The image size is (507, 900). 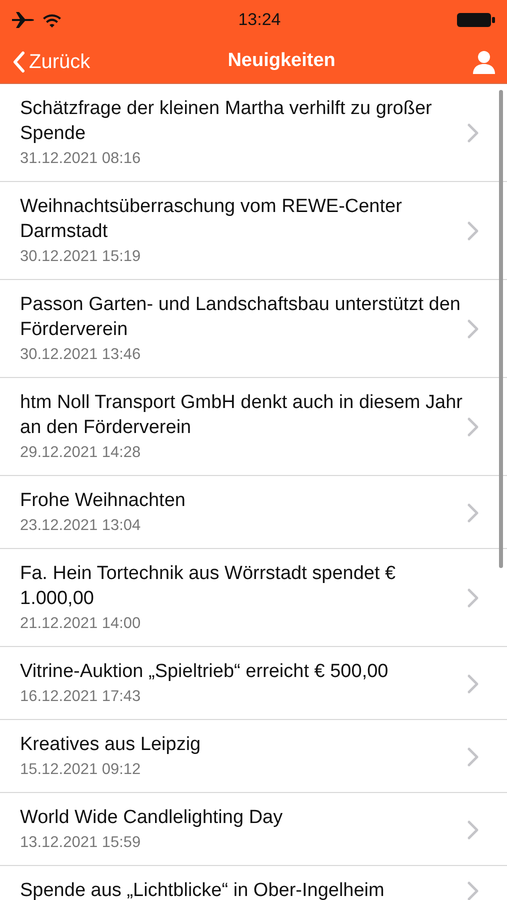 What do you see at coordinates (282, 61) in the screenshot?
I see `screen-title: Neuigkeiten` at bounding box center [282, 61].